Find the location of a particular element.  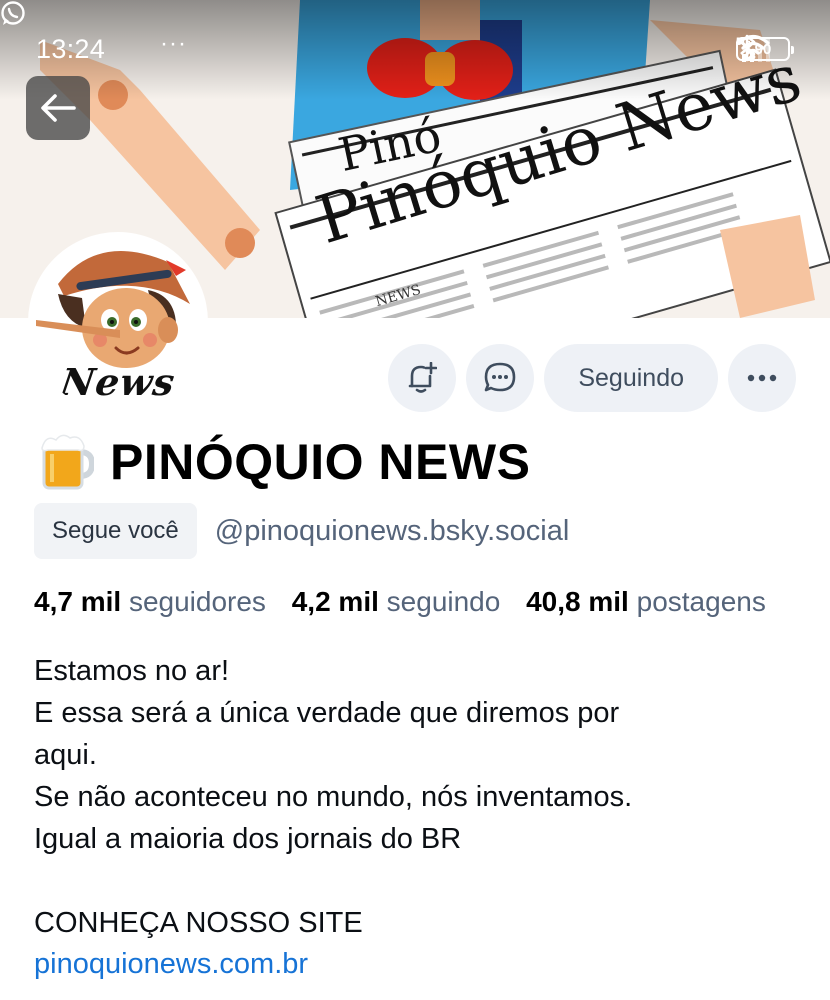

chat-bubble-icon is located at coordinates (500, 377).